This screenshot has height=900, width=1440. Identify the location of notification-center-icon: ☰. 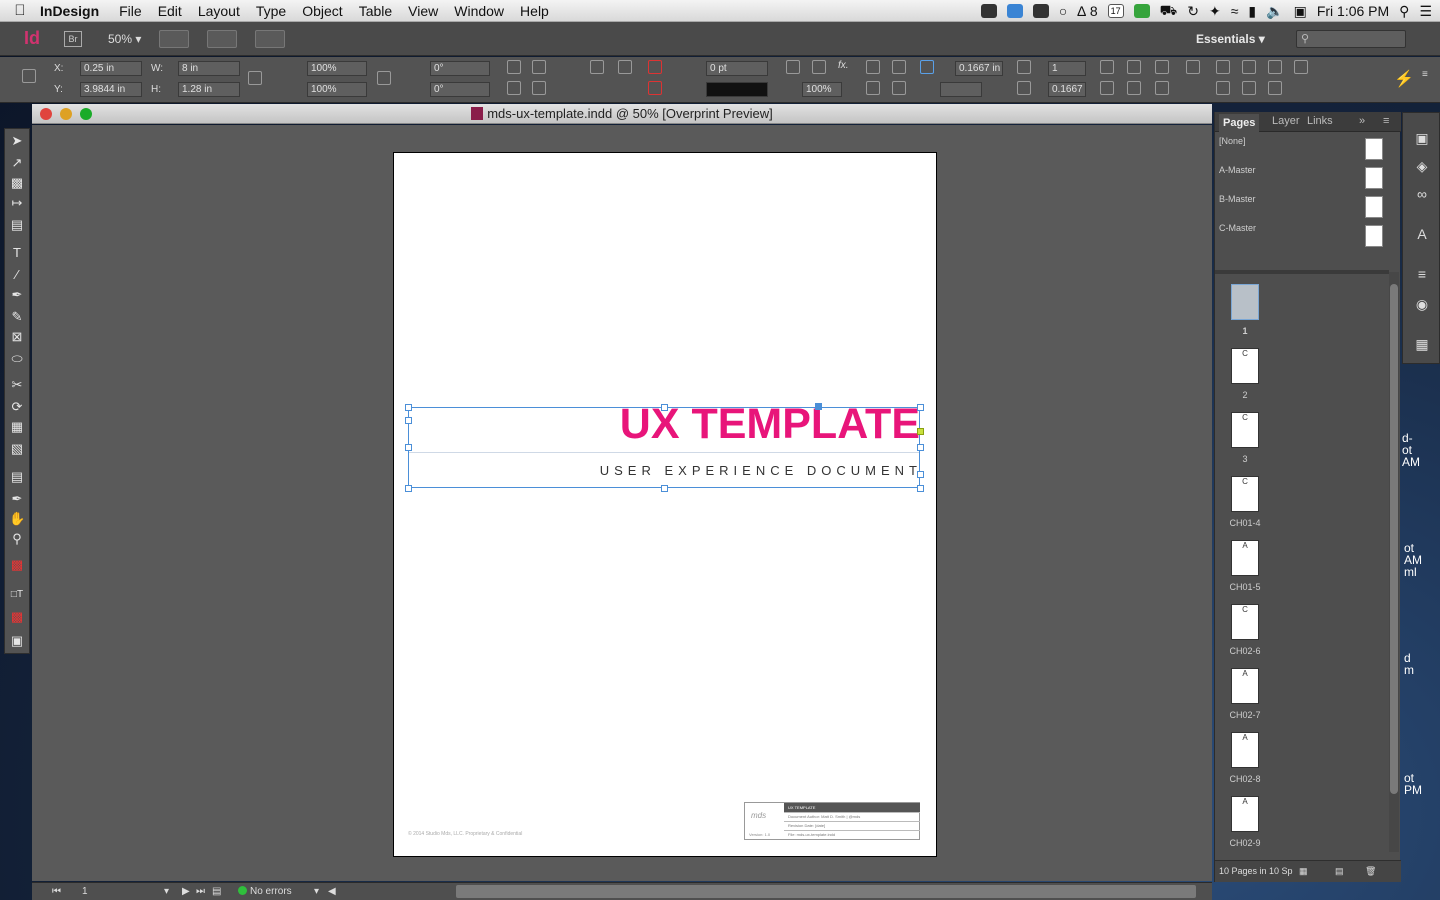
(1425, 11).